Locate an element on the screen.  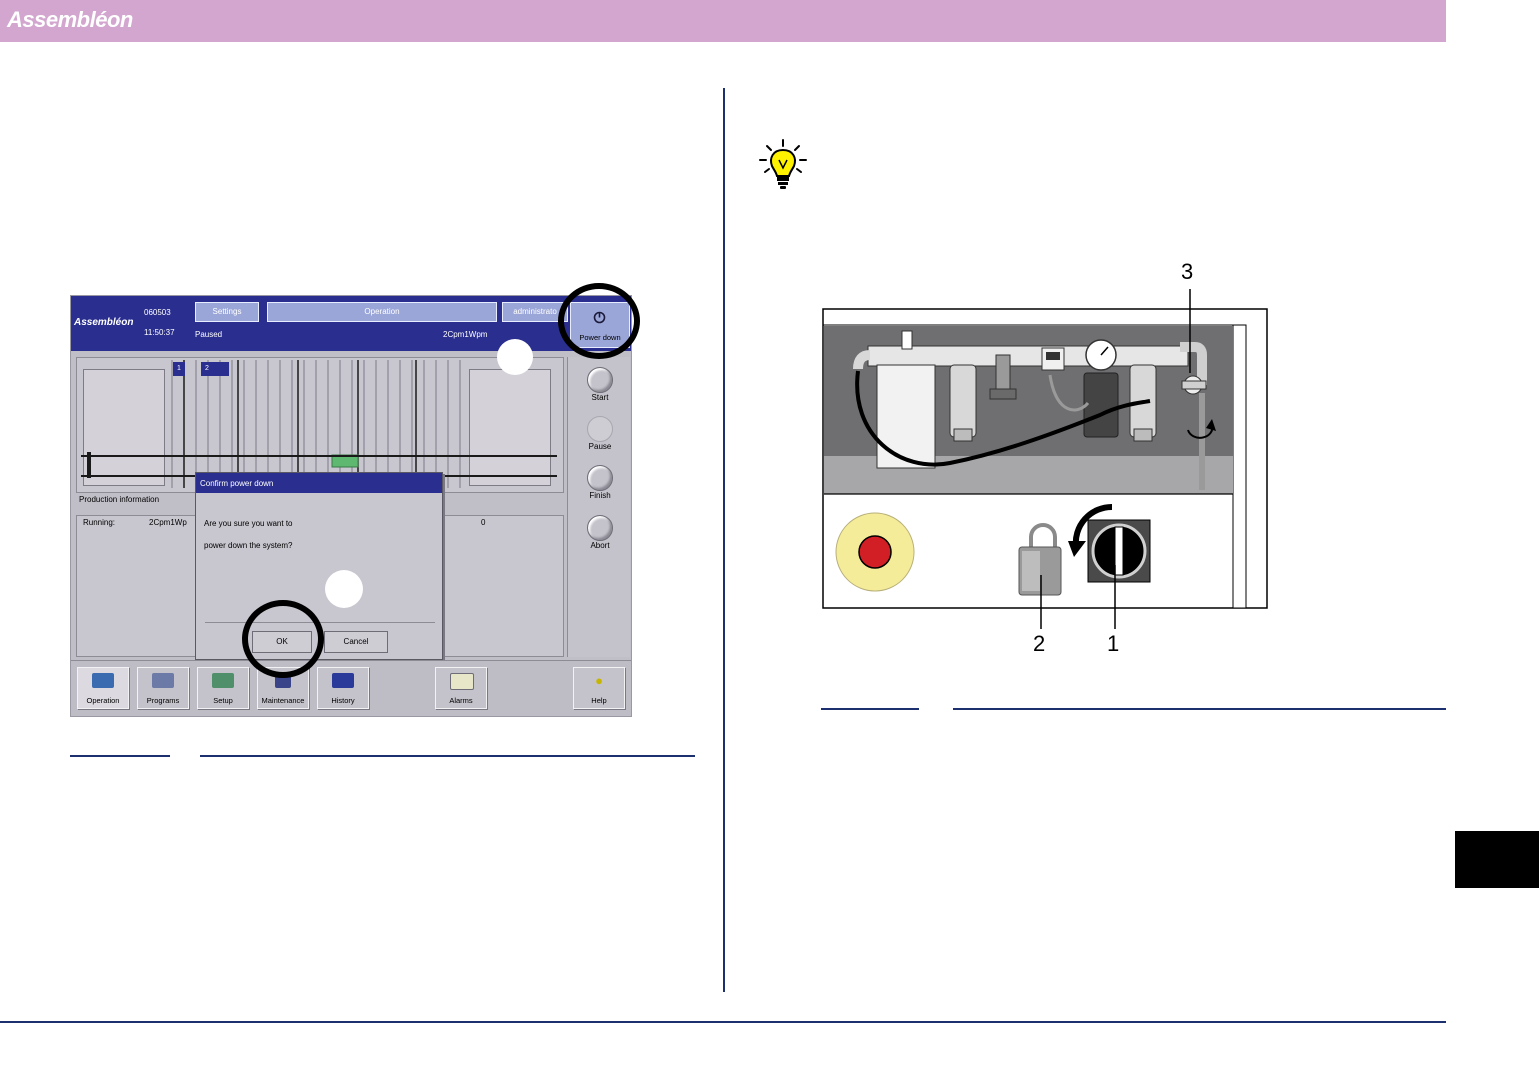
abort-label: Abort is located at coordinates (600, 545).